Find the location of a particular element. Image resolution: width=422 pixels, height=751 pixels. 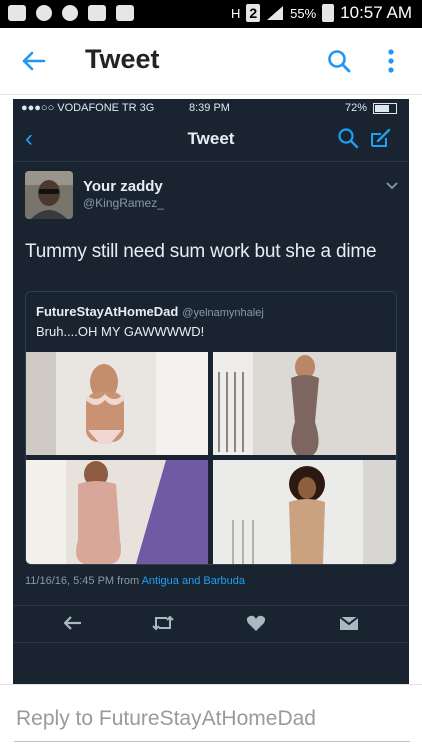

signal-icon is located at coordinates (275, 13).